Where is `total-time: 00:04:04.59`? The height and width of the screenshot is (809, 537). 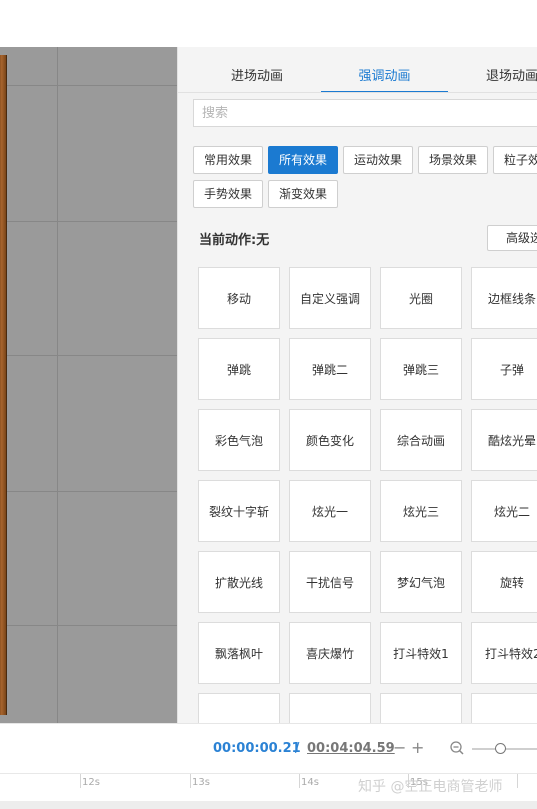 total-time: 00:04:04.59 is located at coordinates (351, 748).